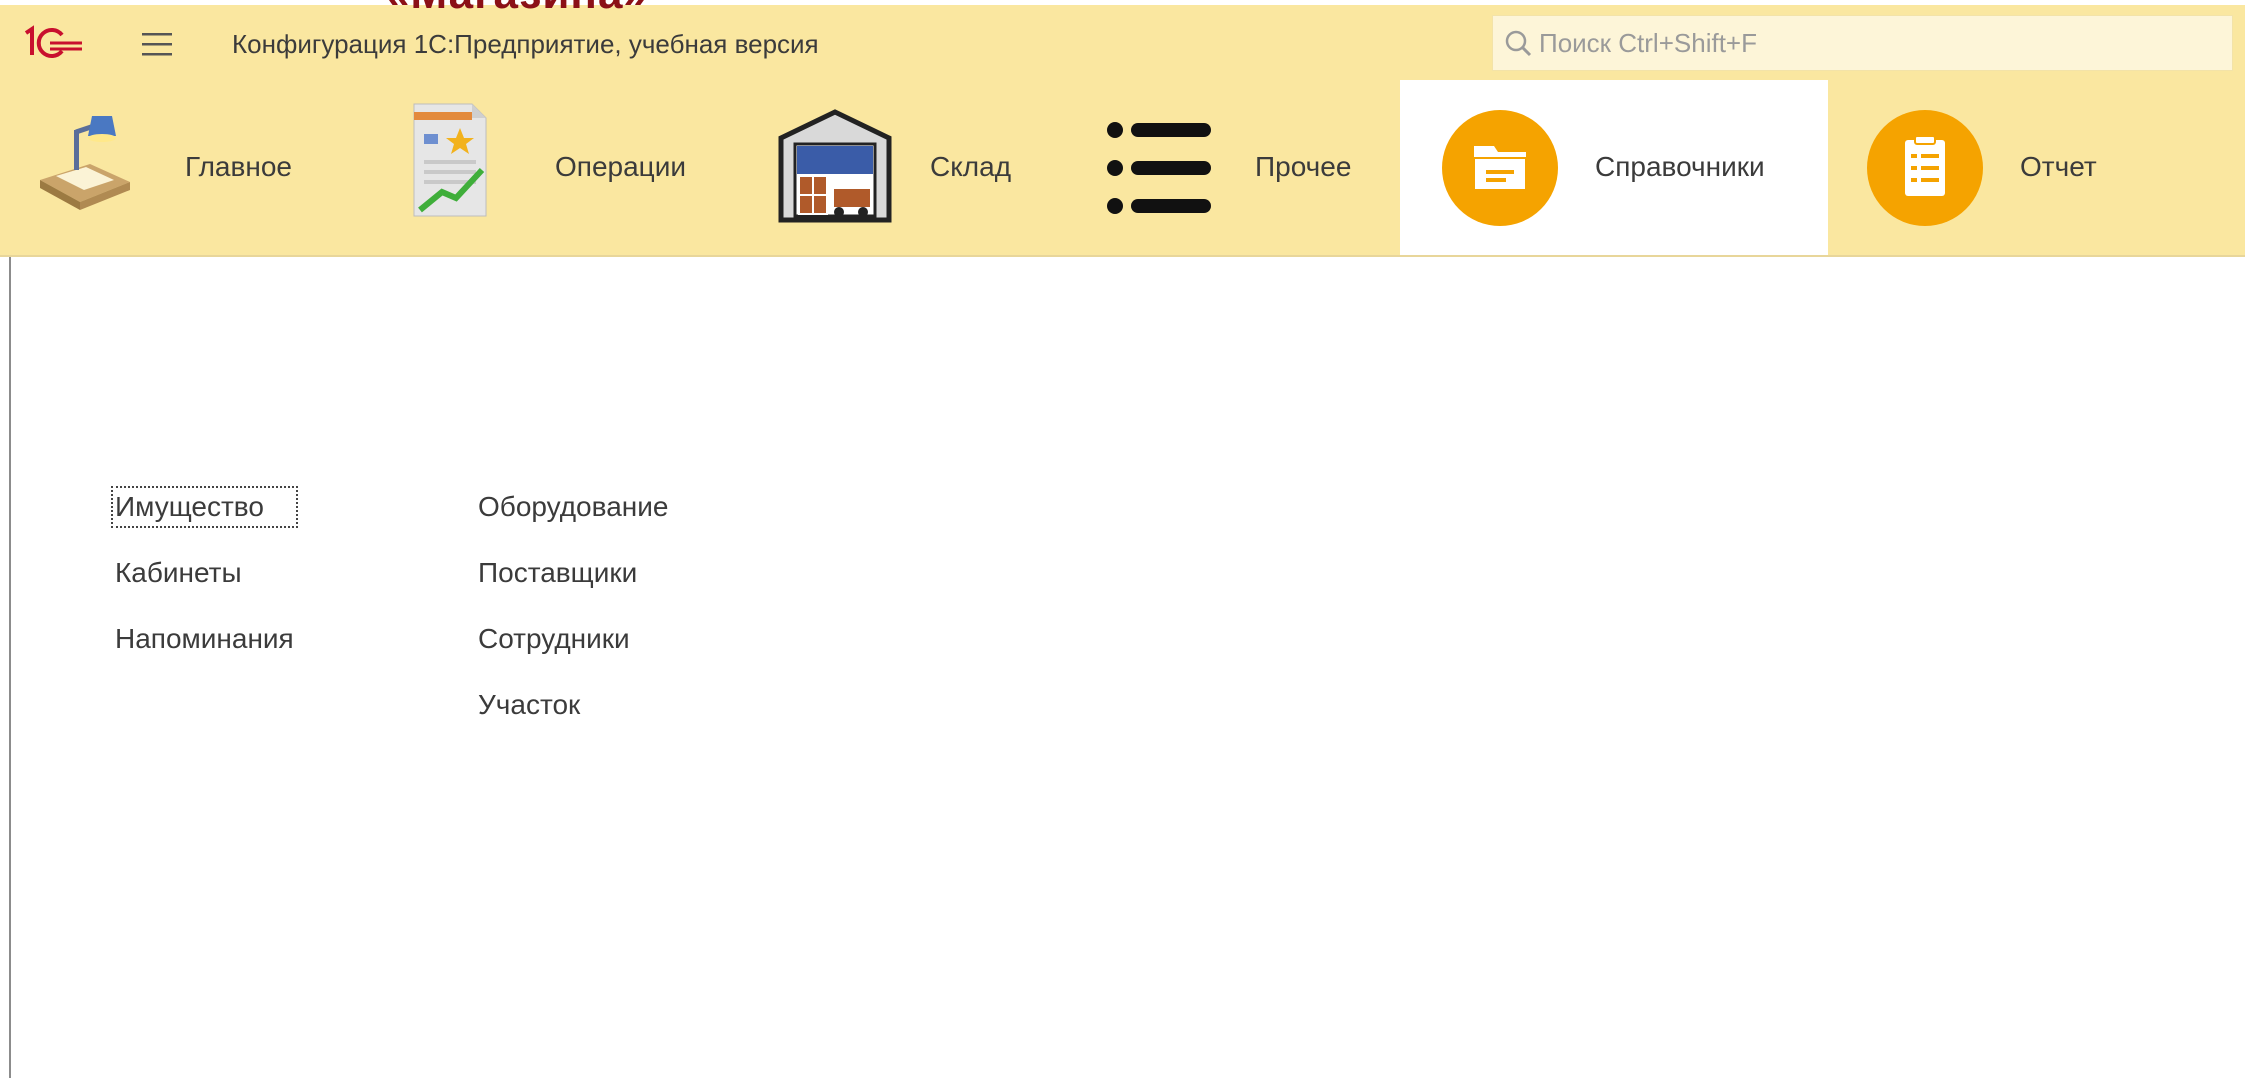  I want to click on section-label: Операции, so click(620, 166).